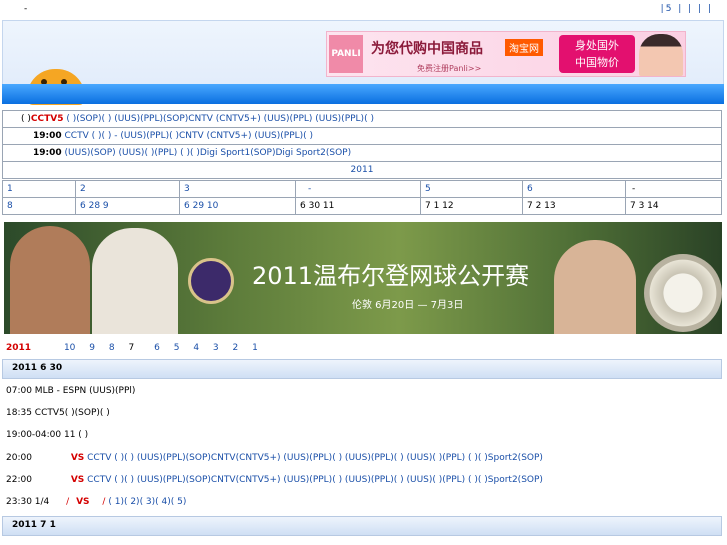 This screenshot has height=545, width=727. I want to click on year-cell: 2011, so click(362, 170).